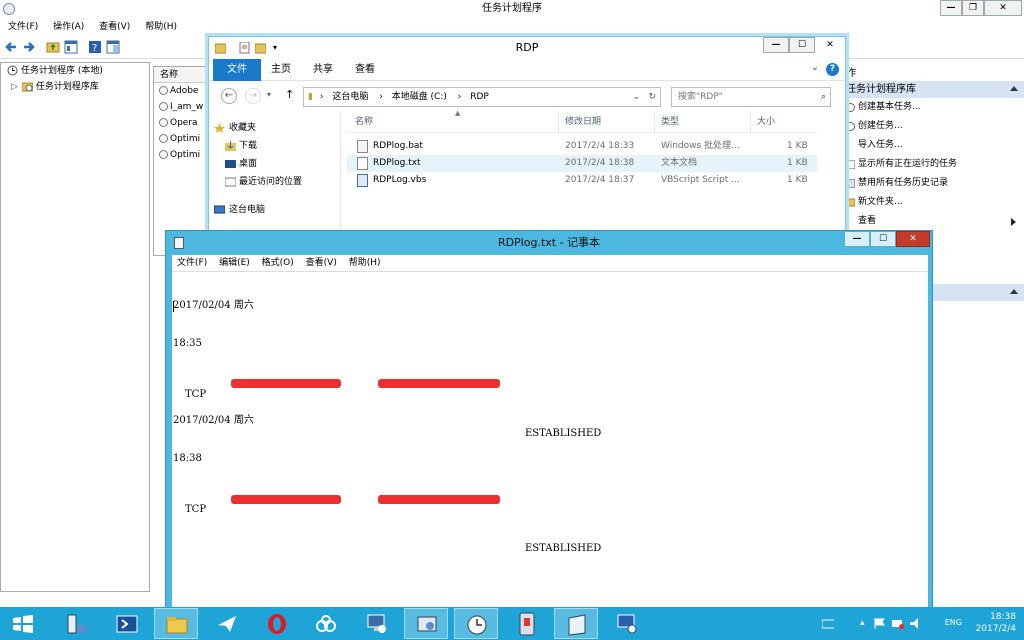 The width and height of the screenshot is (1024, 640). I want to click on menu-format: 格式(O), so click(278, 263).